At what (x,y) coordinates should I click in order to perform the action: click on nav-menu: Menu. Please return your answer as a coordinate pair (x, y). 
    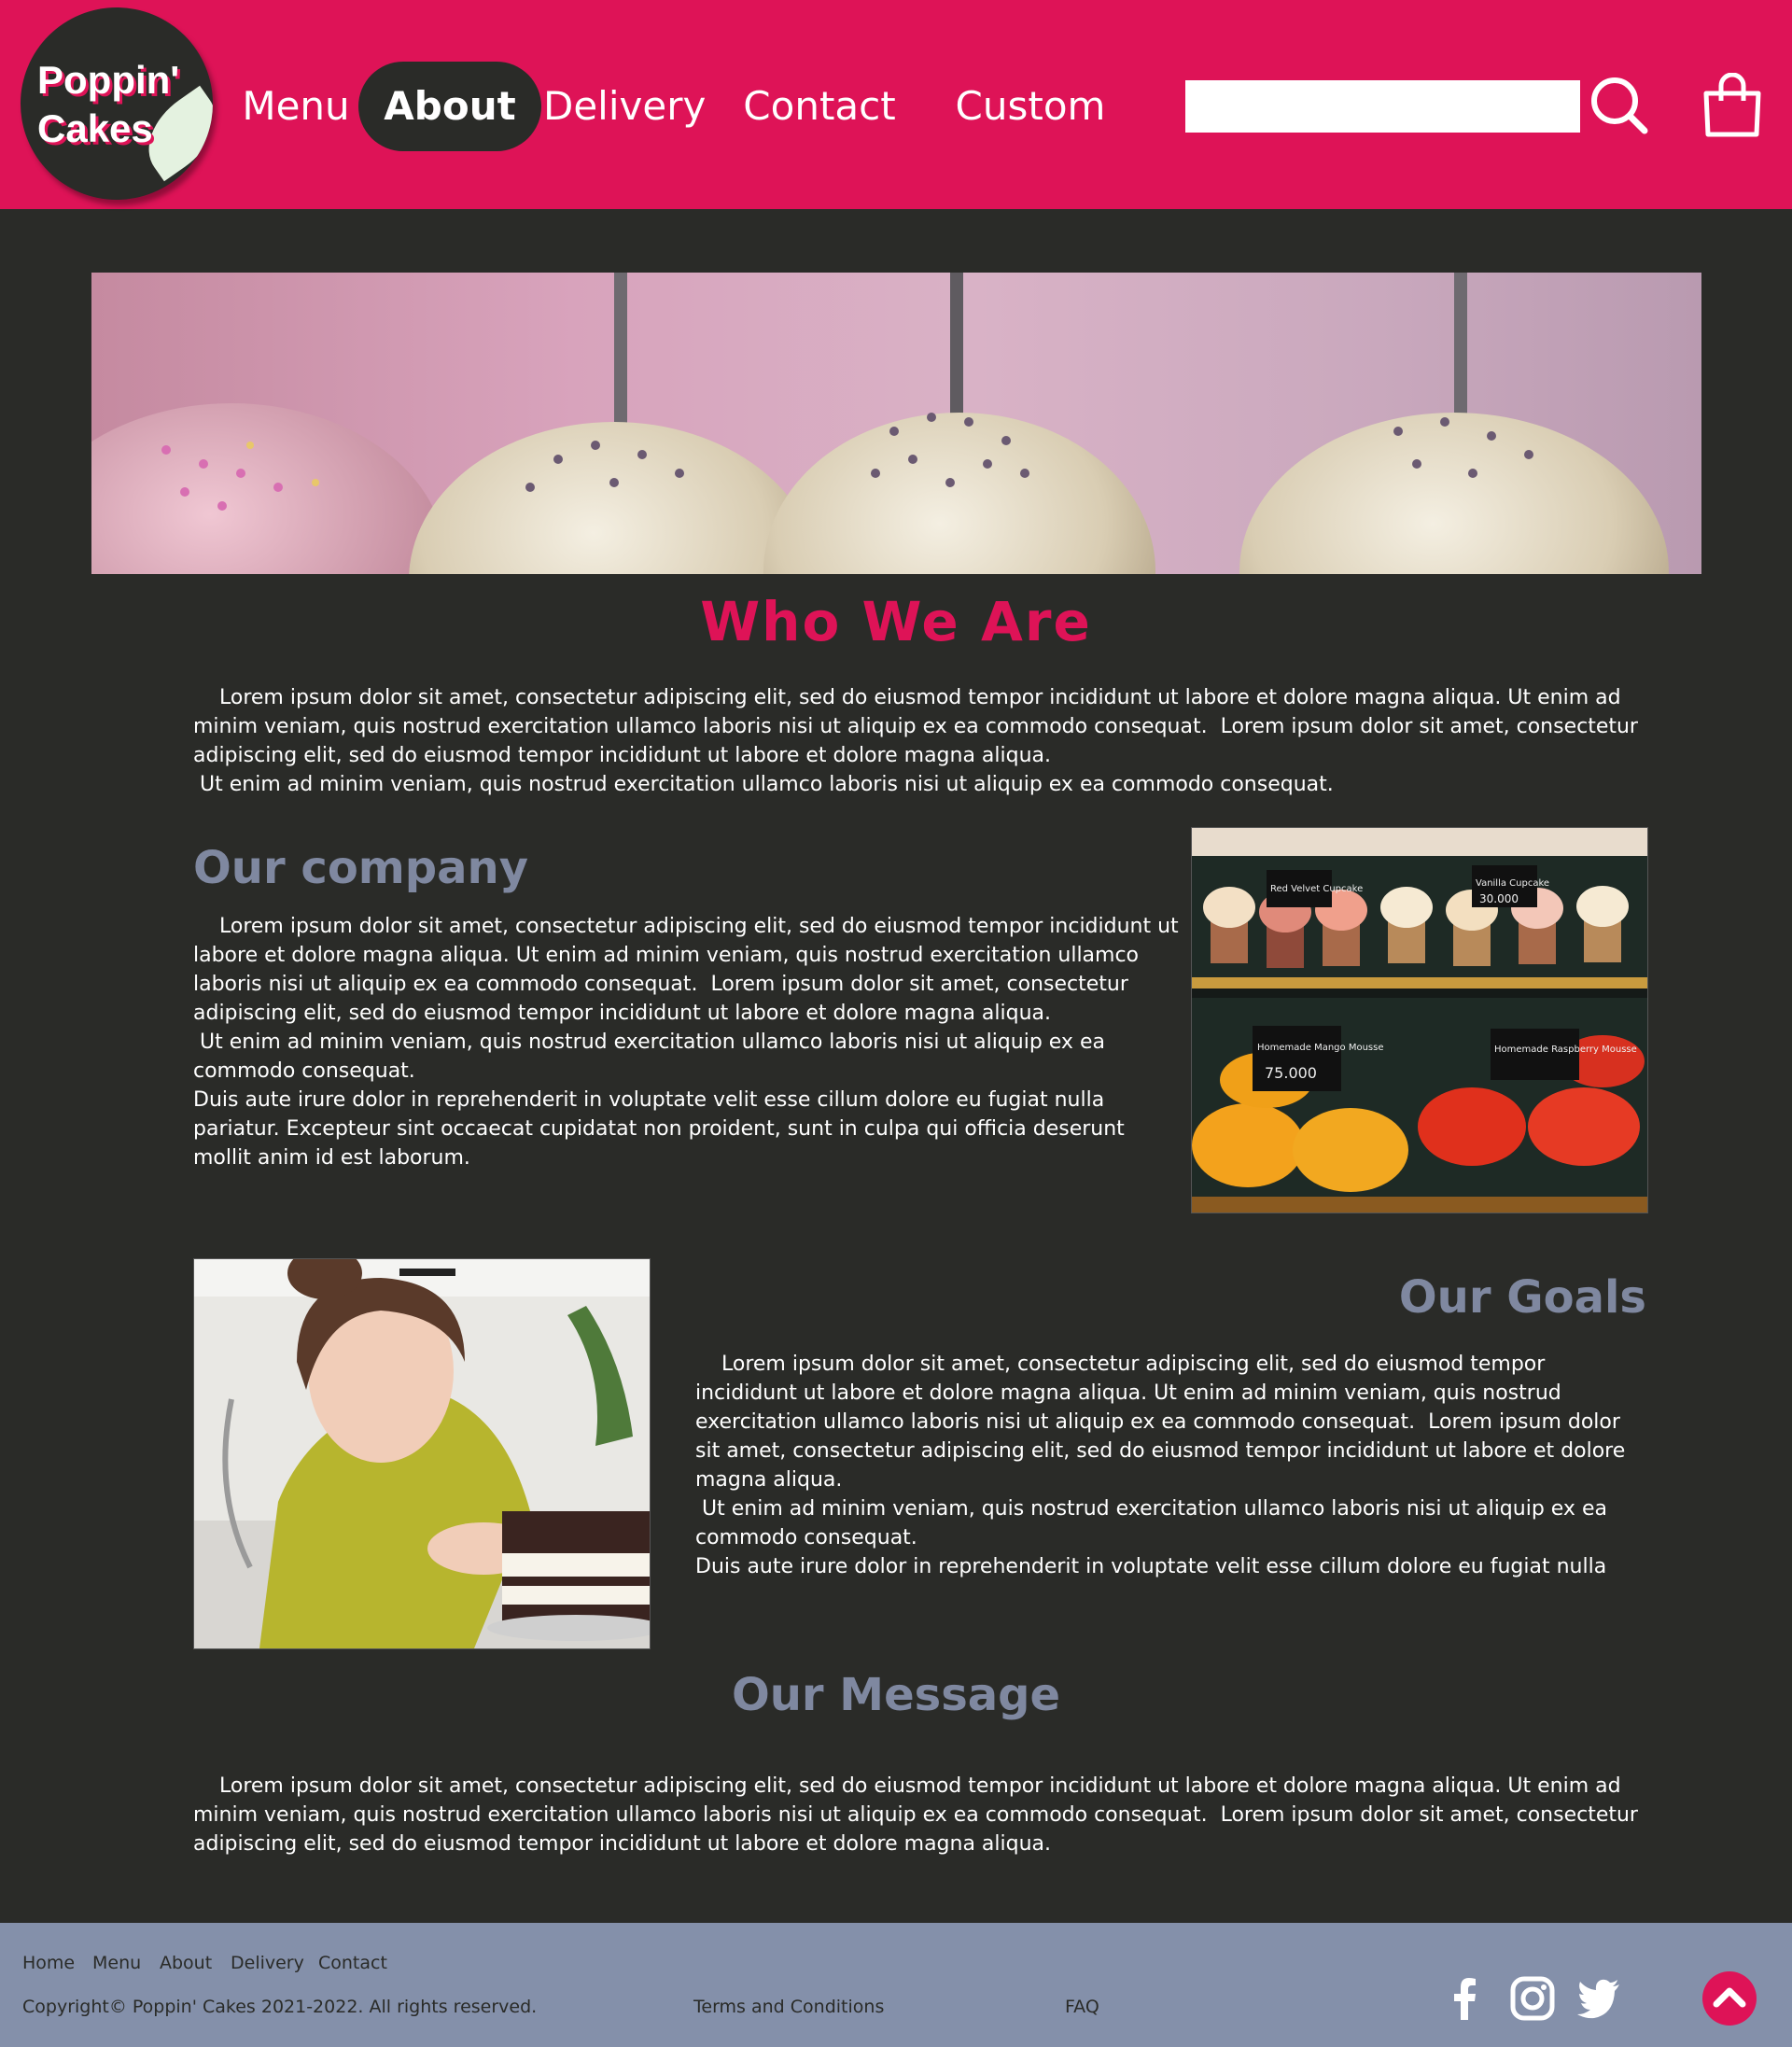
    Looking at the image, I should click on (296, 106).